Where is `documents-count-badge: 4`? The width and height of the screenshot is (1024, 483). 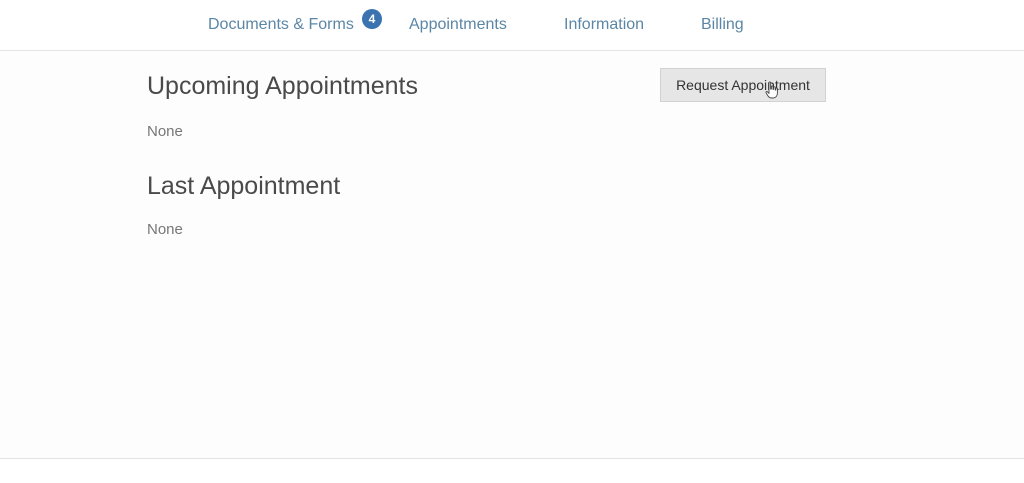
documents-count-badge: 4 is located at coordinates (372, 19).